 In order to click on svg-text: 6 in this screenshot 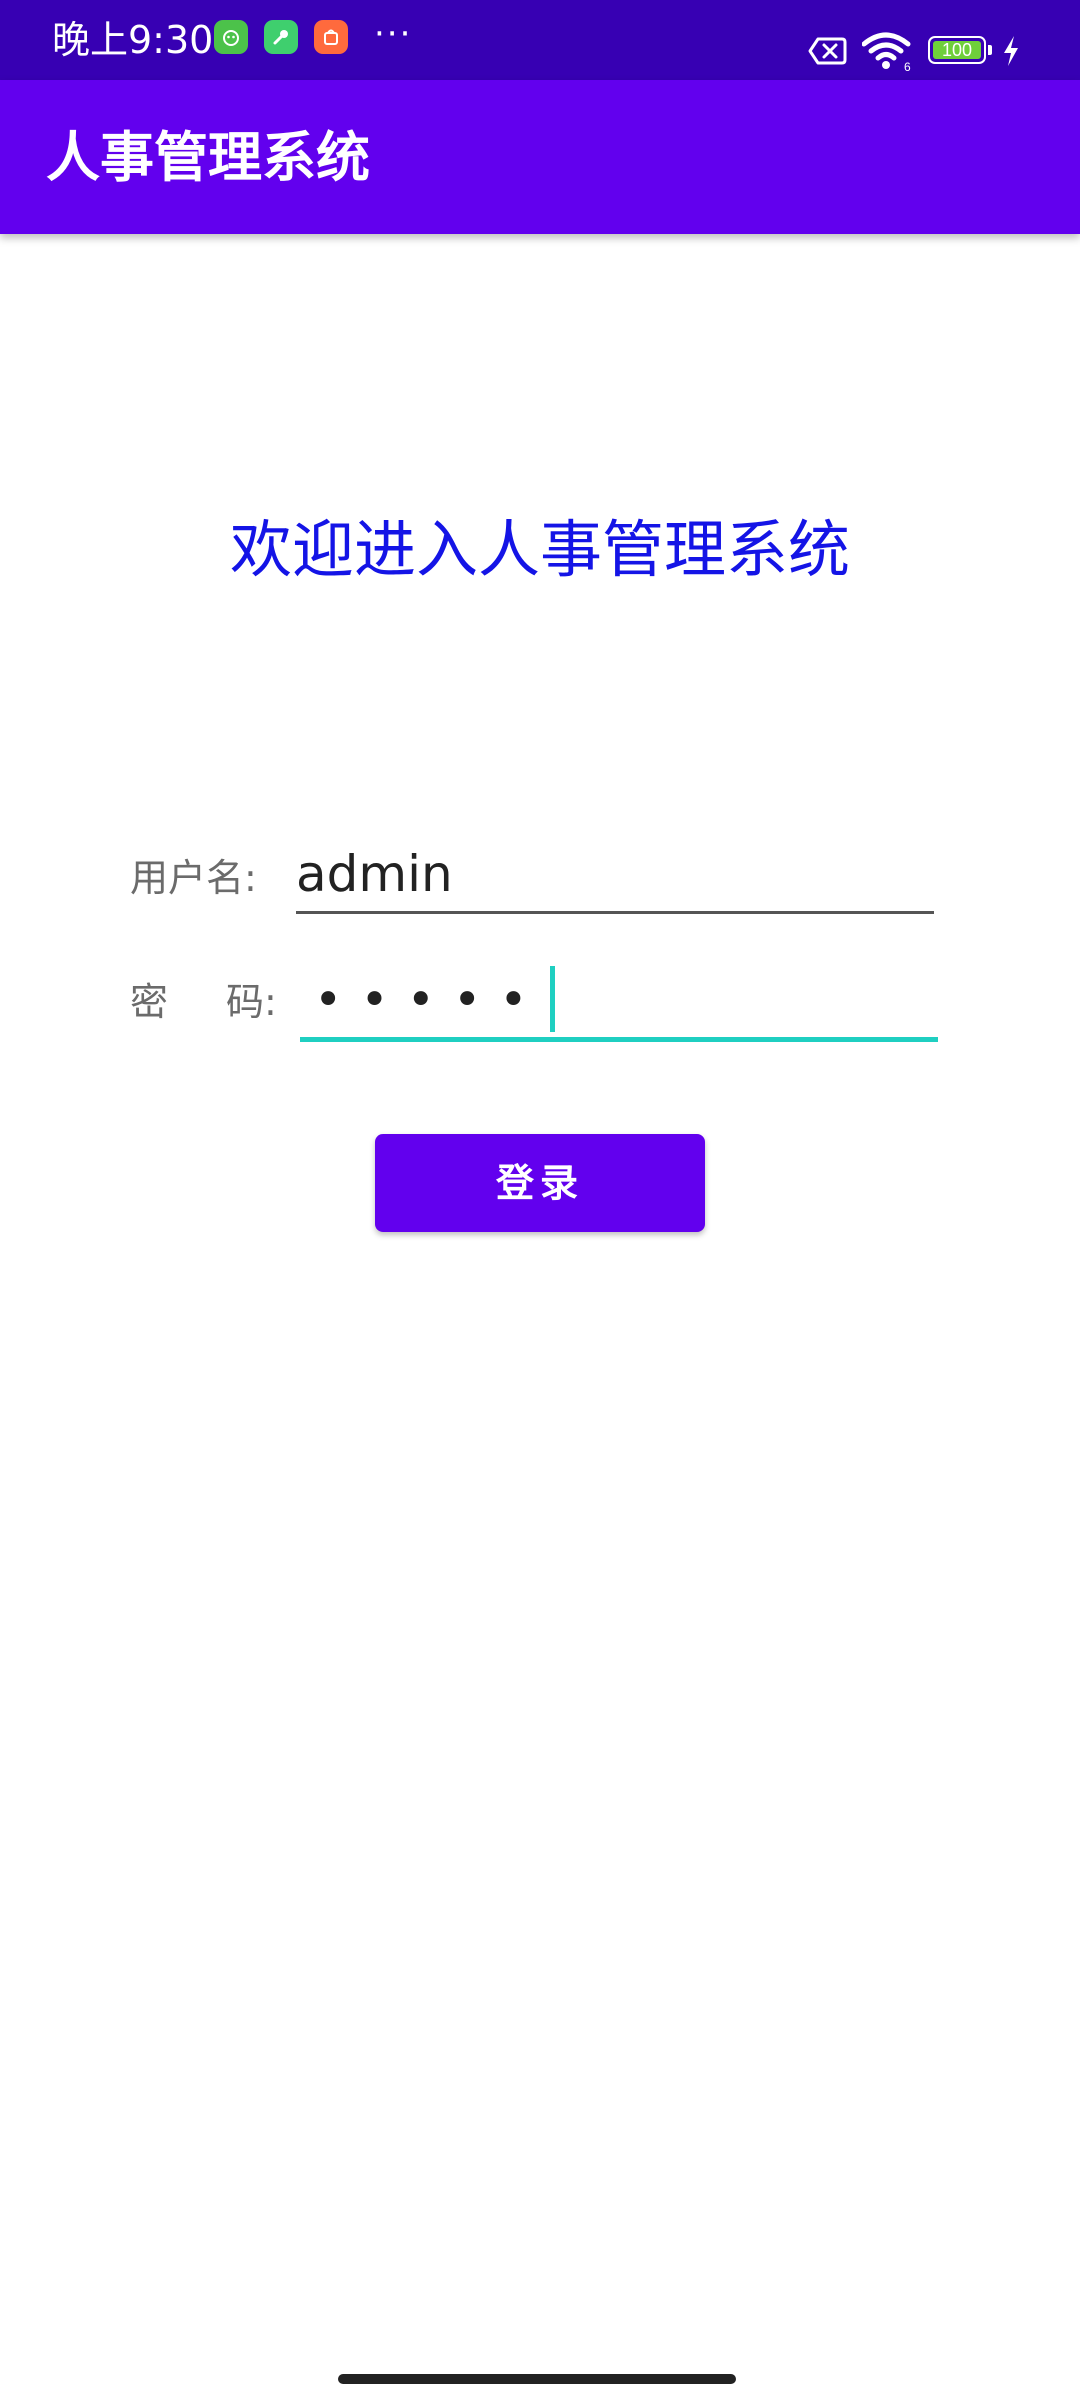, I will do `click(907, 66)`.